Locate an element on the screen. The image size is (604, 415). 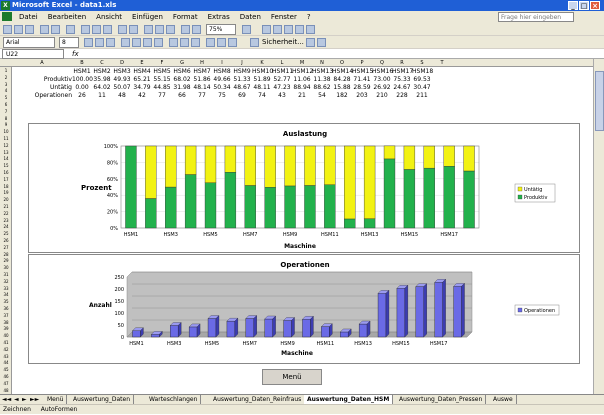
table-cell: 228 is located at coordinates (402, 96).